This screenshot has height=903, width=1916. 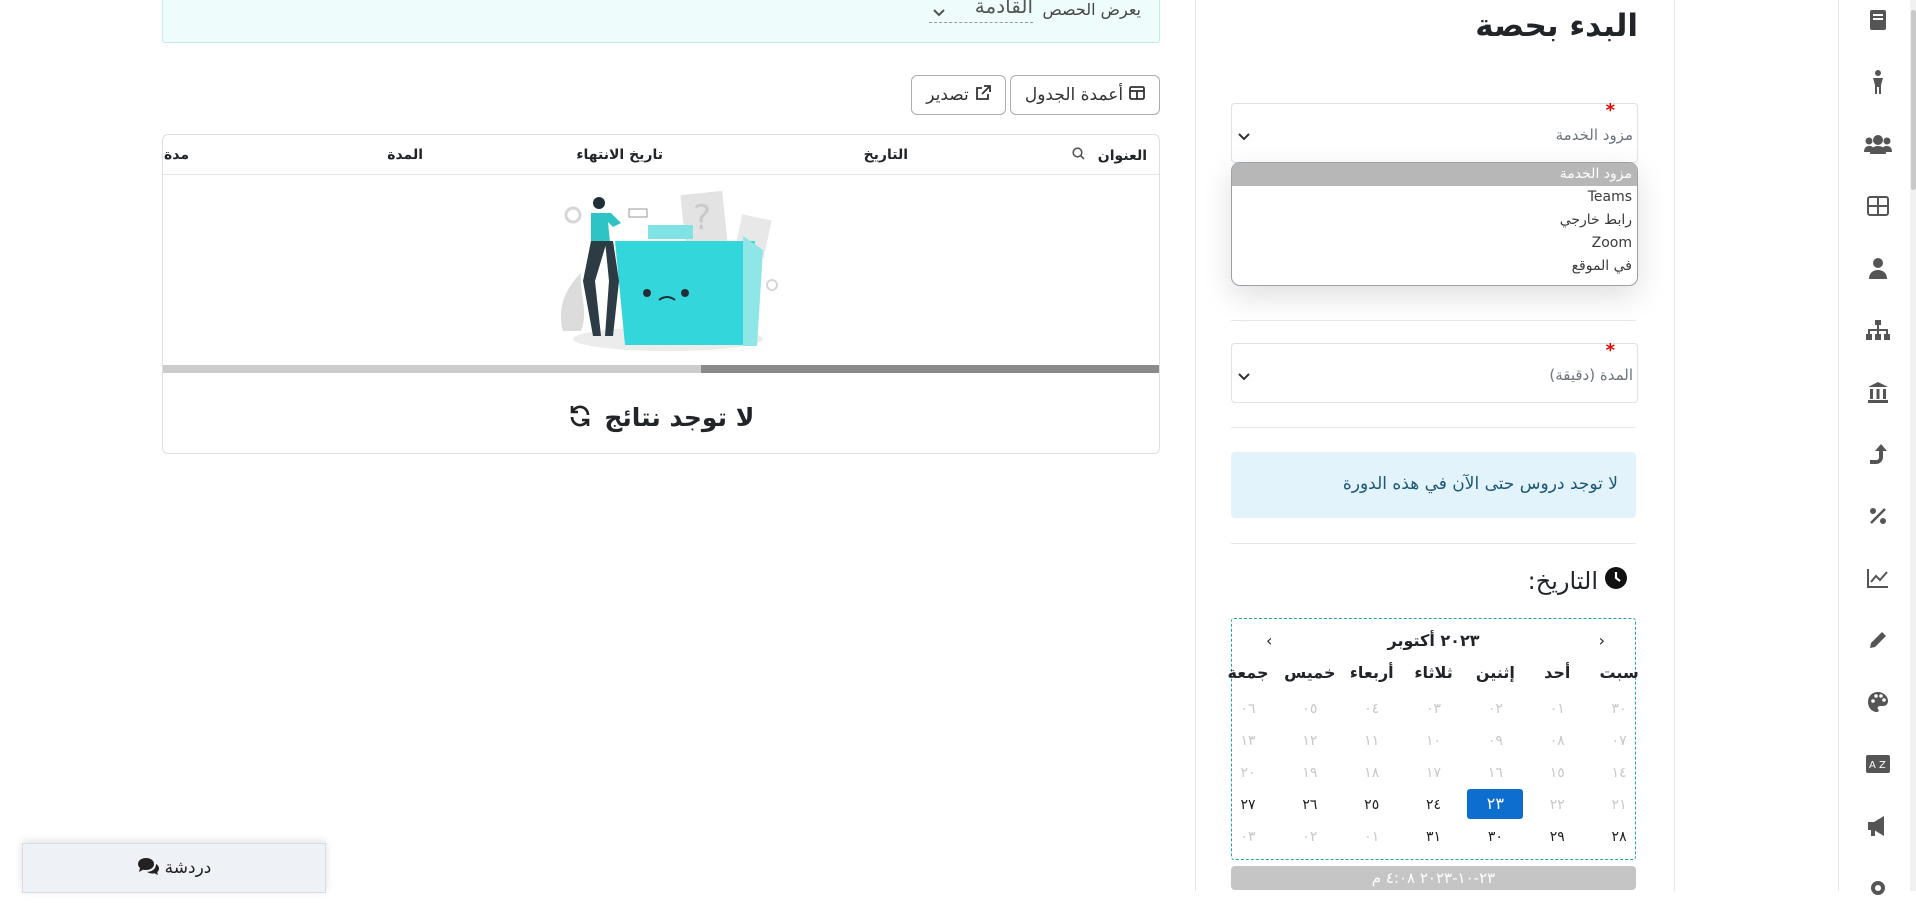 I want to click on language-icon: AZ, so click(x=1878, y=764).